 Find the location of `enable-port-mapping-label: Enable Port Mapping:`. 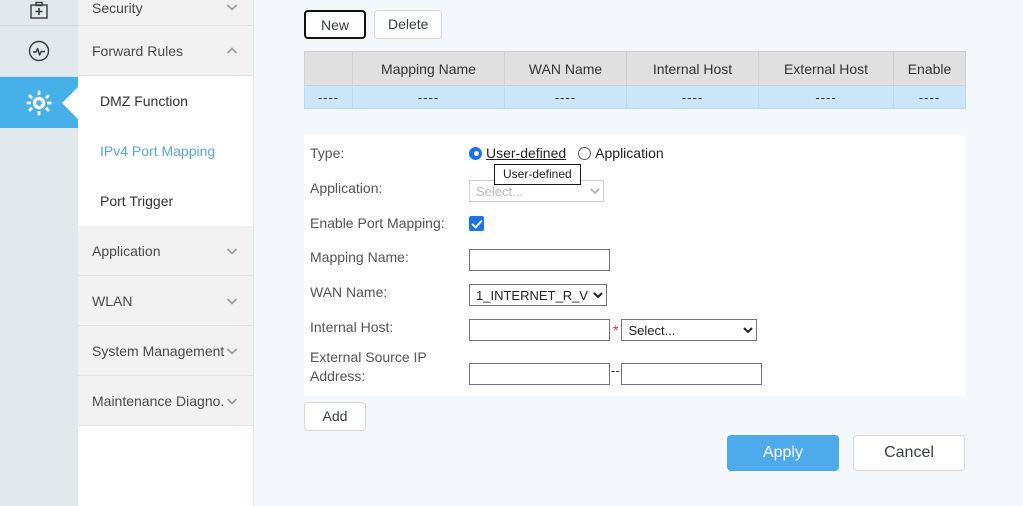

enable-port-mapping-label: Enable Port Mapping: is located at coordinates (377, 223).